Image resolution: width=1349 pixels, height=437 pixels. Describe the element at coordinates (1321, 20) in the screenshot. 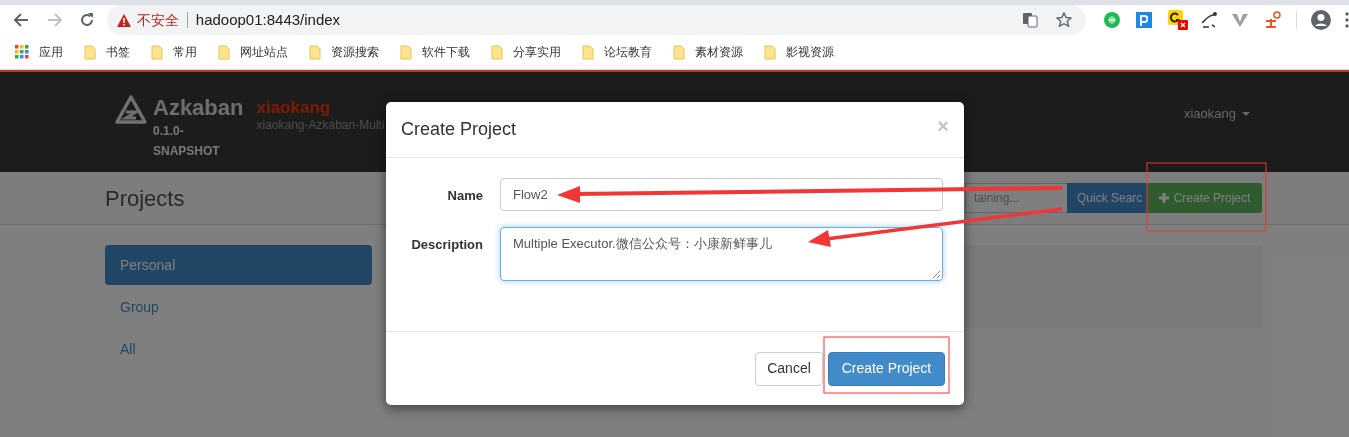

I see `profile-icon` at that location.